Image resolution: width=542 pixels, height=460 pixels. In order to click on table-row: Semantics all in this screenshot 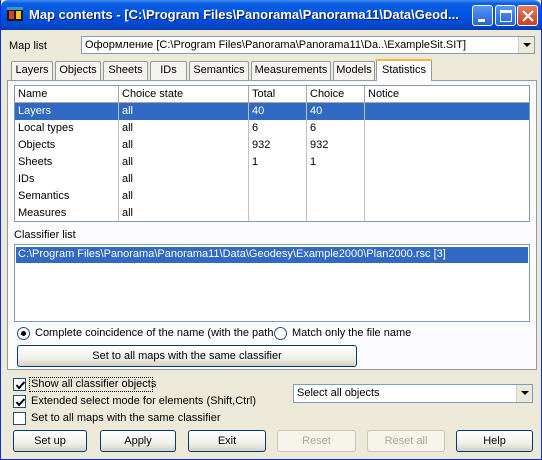, I will do `click(272, 196)`.